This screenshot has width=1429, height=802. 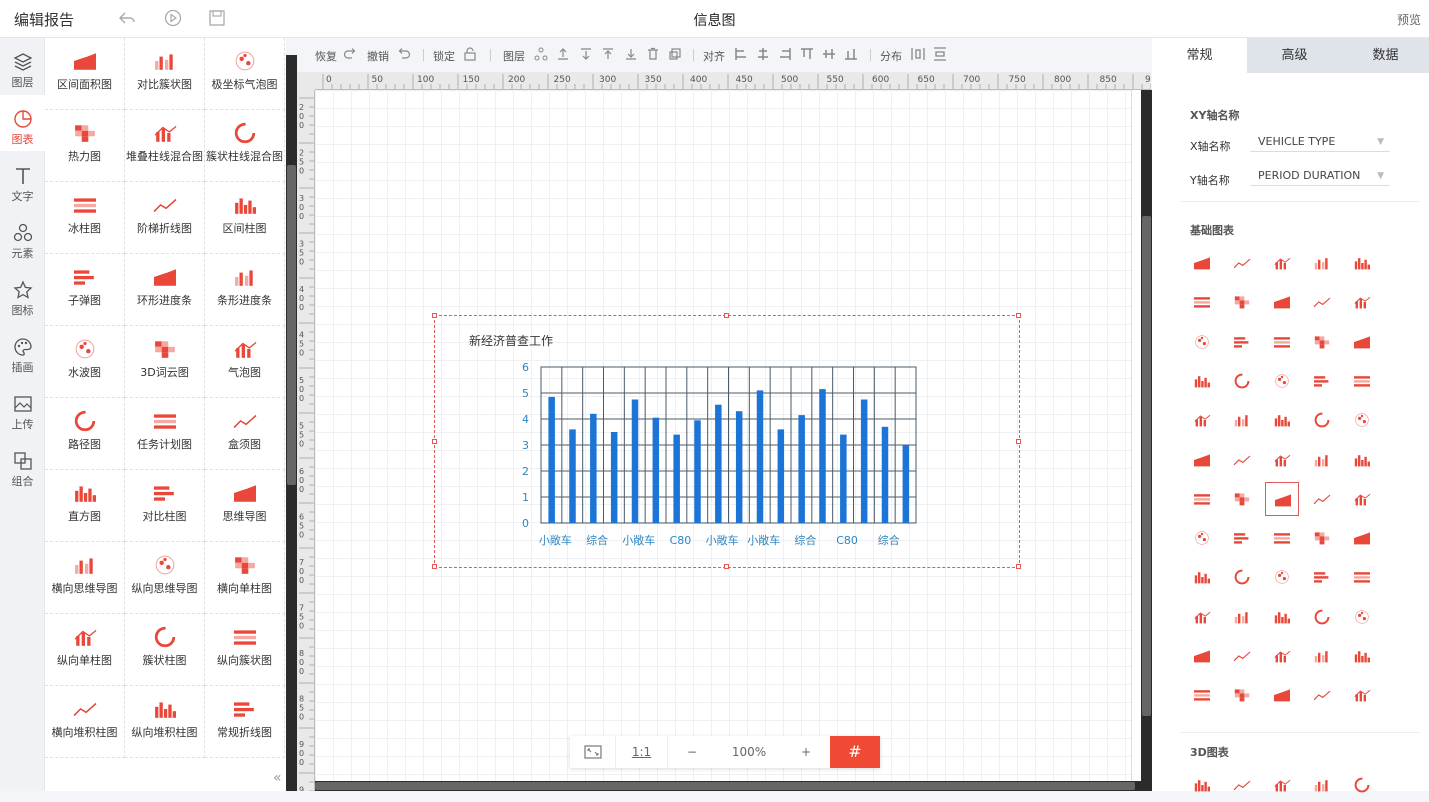 What do you see at coordinates (245, 506) in the screenshot?
I see `gallery-item: 思维导图` at bounding box center [245, 506].